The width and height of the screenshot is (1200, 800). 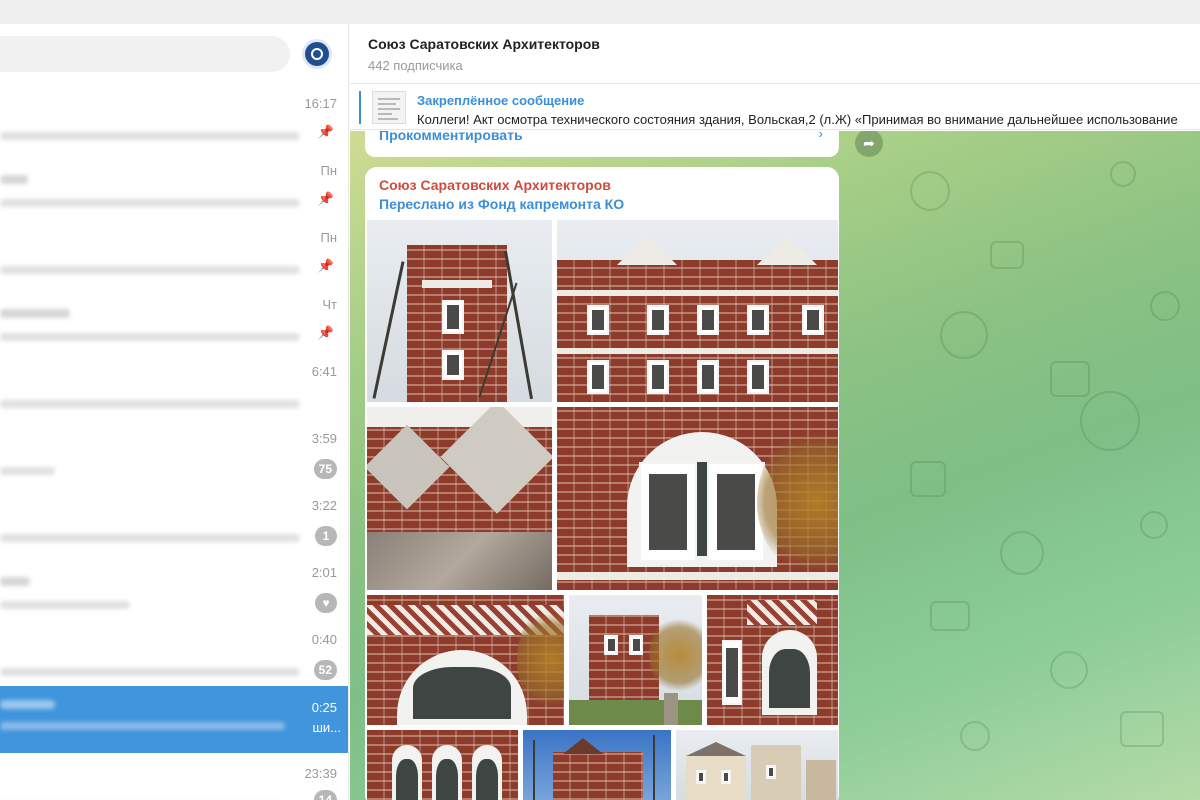 What do you see at coordinates (360, 107) in the screenshot?
I see `pinned-accent-bar` at bounding box center [360, 107].